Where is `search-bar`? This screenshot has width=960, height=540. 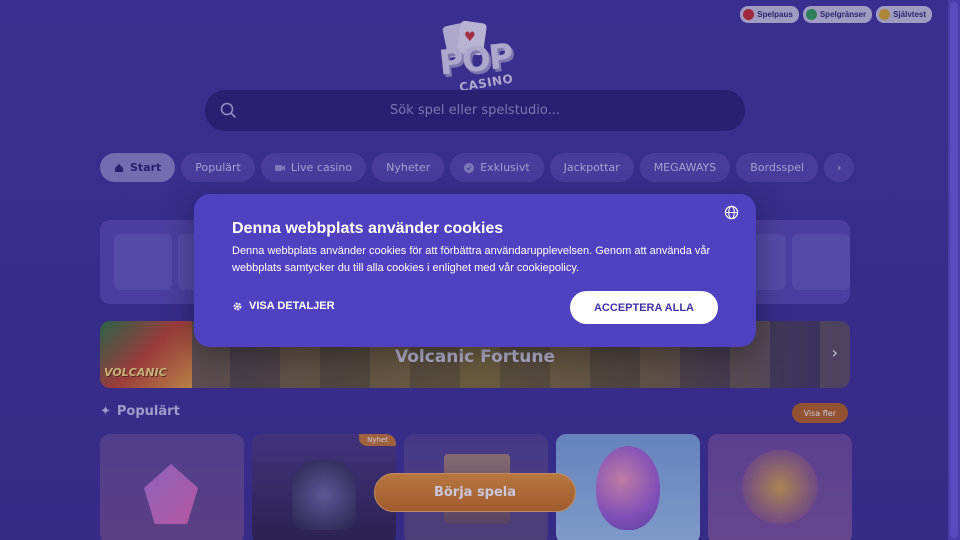
search-bar is located at coordinates (475, 110).